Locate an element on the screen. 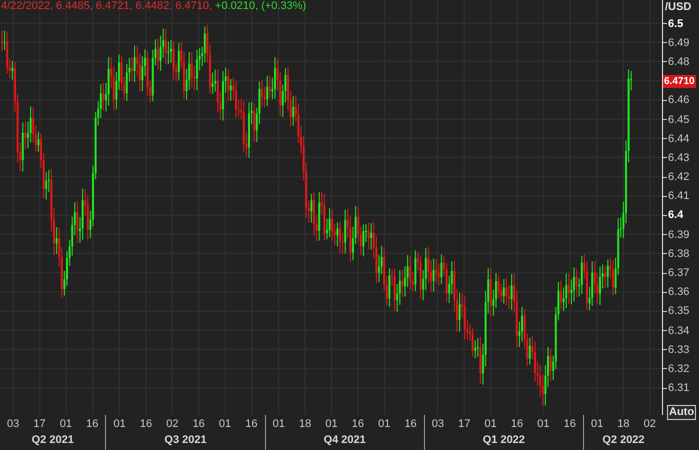 This screenshot has width=699, height=450. axis-label: 6.31 is located at coordinates (679, 388).